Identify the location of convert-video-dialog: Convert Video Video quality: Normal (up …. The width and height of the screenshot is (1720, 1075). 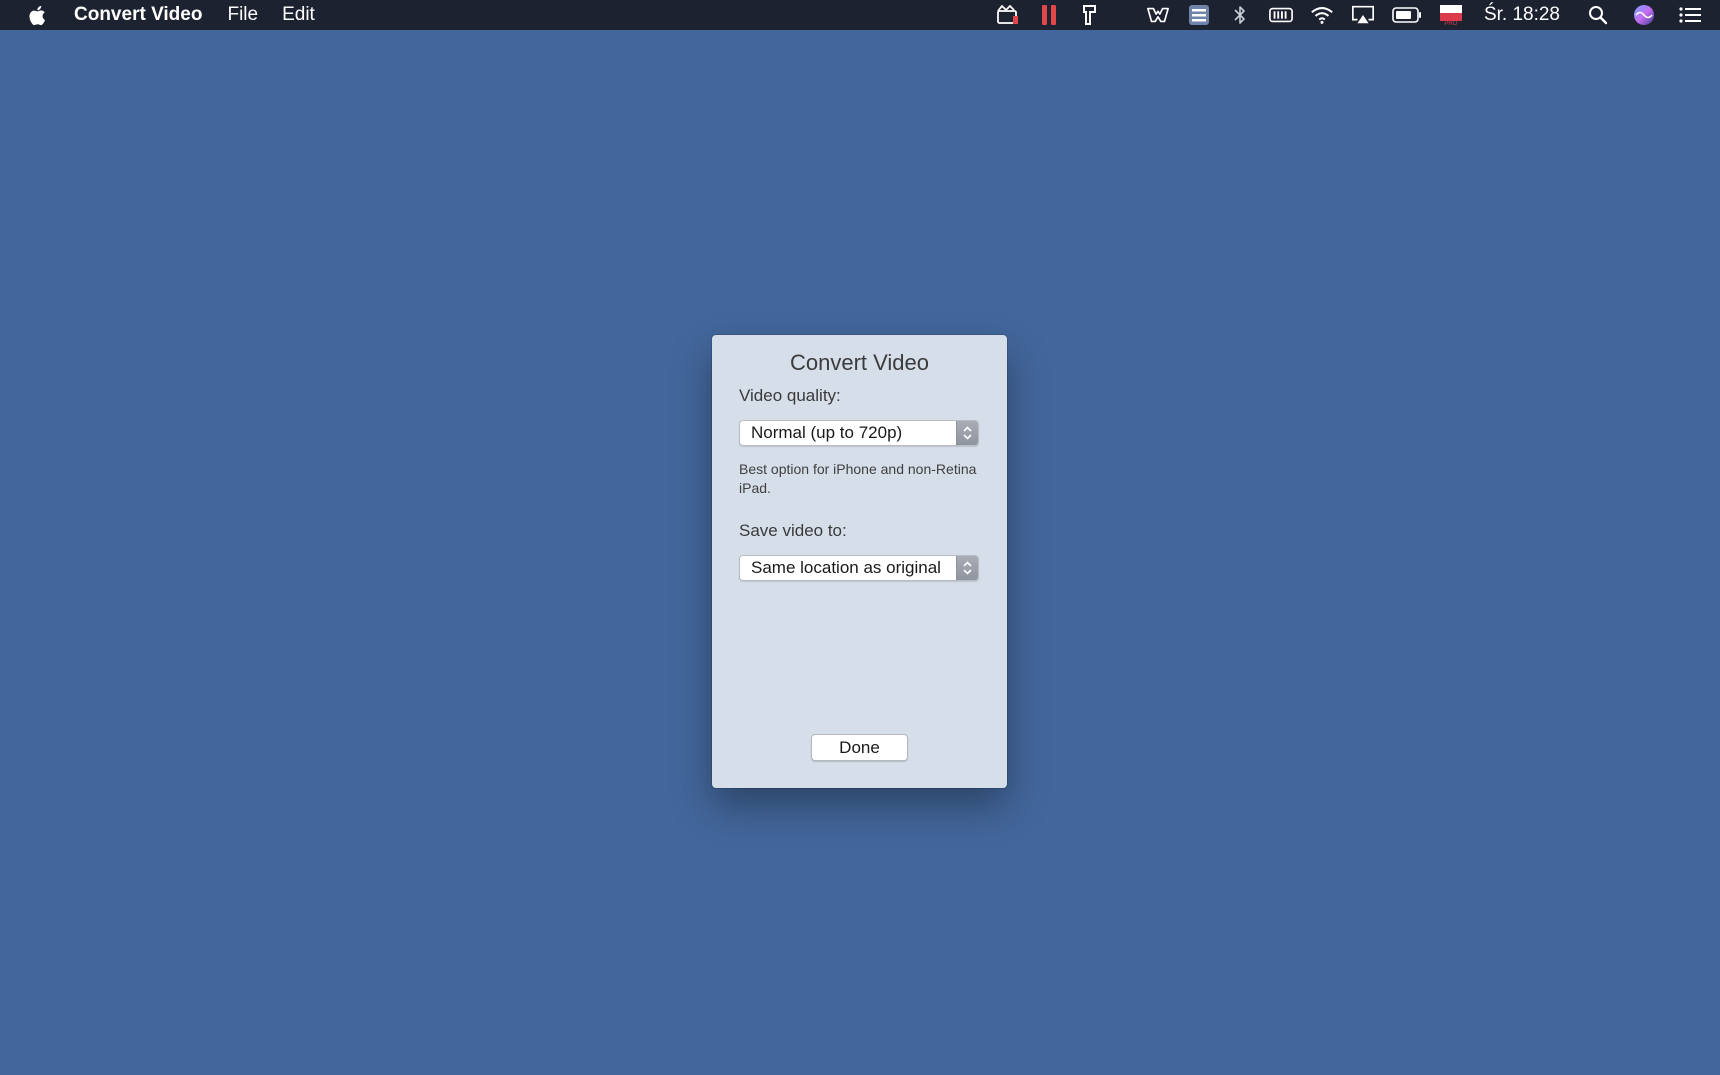
(859, 561).